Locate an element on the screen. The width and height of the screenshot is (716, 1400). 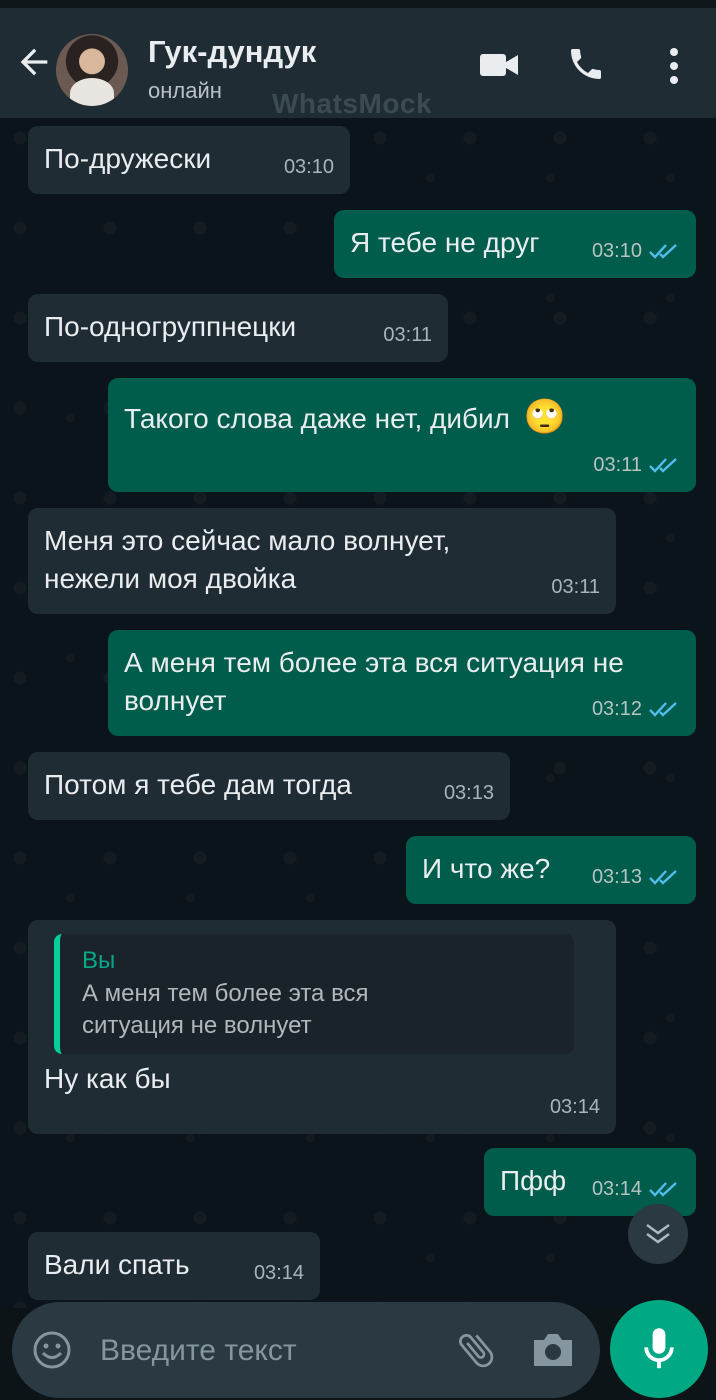
back-arrow-icon is located at coordinates (34, 62).